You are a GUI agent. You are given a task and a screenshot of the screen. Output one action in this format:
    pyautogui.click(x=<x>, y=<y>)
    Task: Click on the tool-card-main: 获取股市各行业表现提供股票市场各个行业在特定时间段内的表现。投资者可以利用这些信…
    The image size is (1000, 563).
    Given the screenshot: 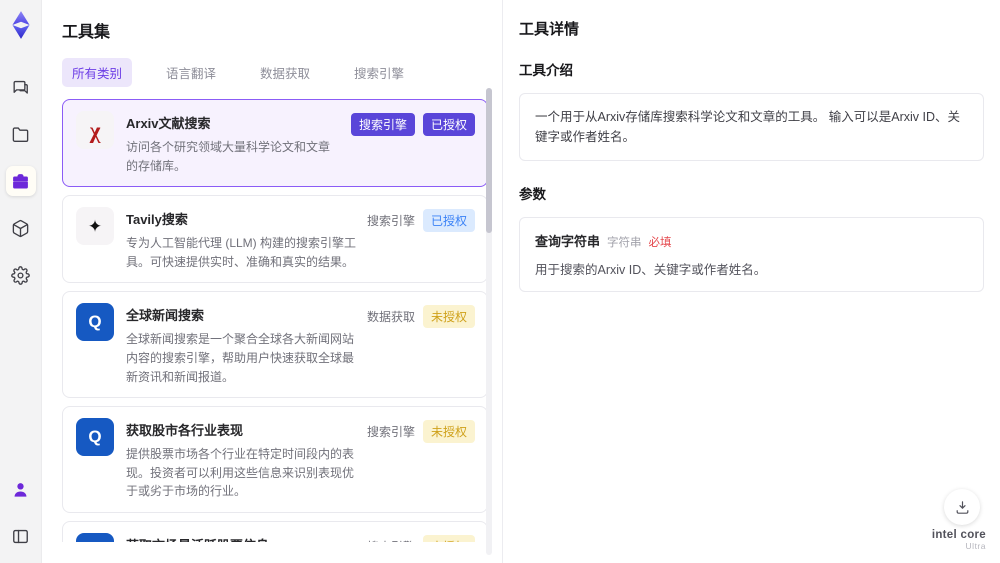 What is the action you would take?
    pyautogui.click(x=241, y=459)
    